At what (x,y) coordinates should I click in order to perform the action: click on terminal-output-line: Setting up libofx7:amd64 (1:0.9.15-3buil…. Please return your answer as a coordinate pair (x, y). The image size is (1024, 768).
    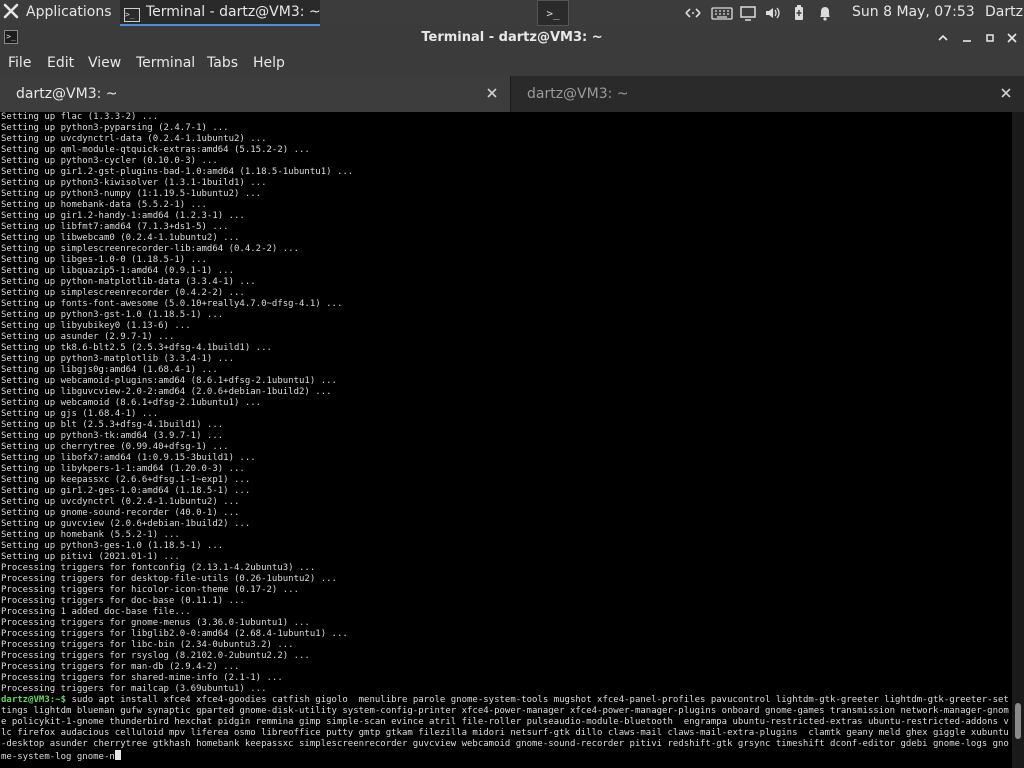
    Looking at the image, I should click on (128, 458).